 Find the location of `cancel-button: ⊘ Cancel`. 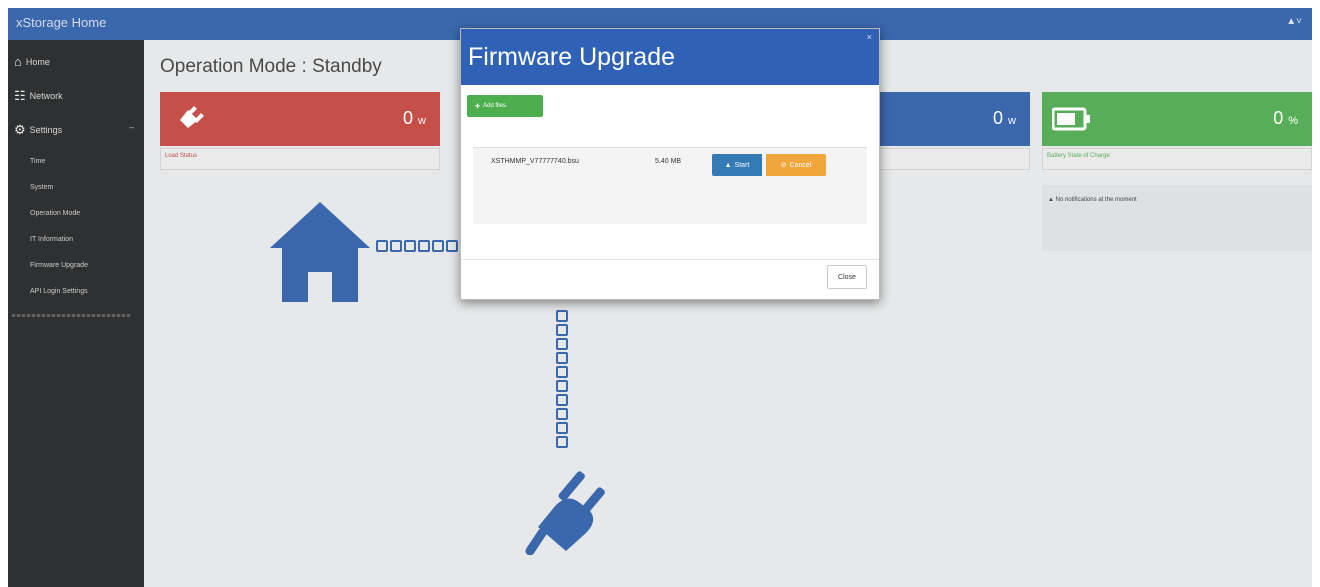

cancel-button: ⊘ Cancel is located at coordinates (796, 165).